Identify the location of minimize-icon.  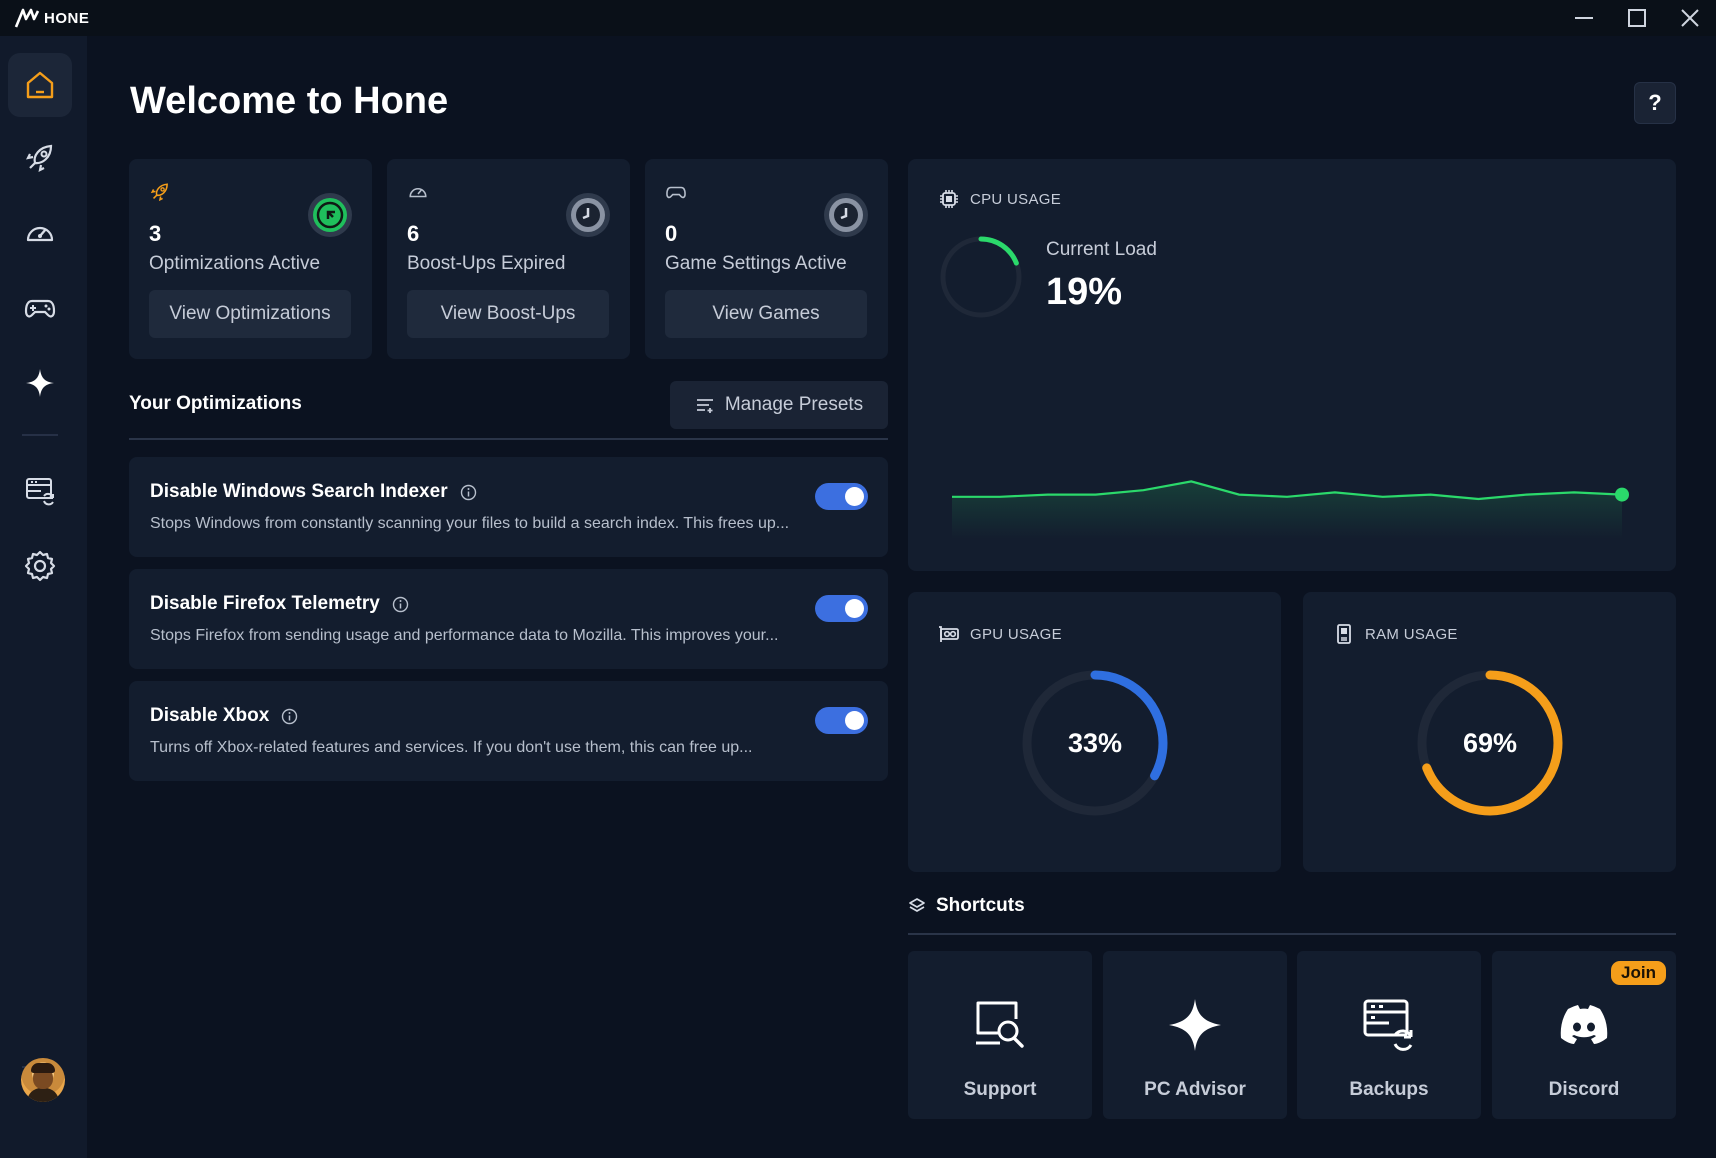
(1583, 18).